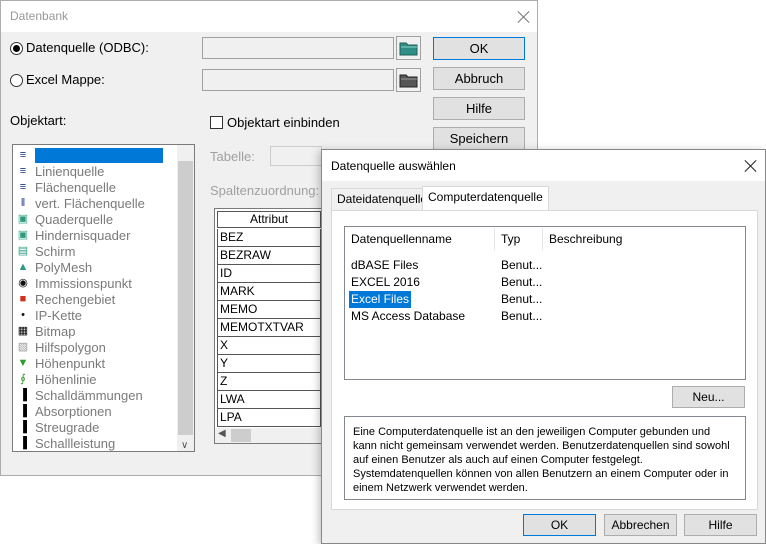 The image size is (766, 544). What do you see at coordinates (23, 251) in the screenshot?
I see `screen-icon: ▤` at bounding box center [23, 251].